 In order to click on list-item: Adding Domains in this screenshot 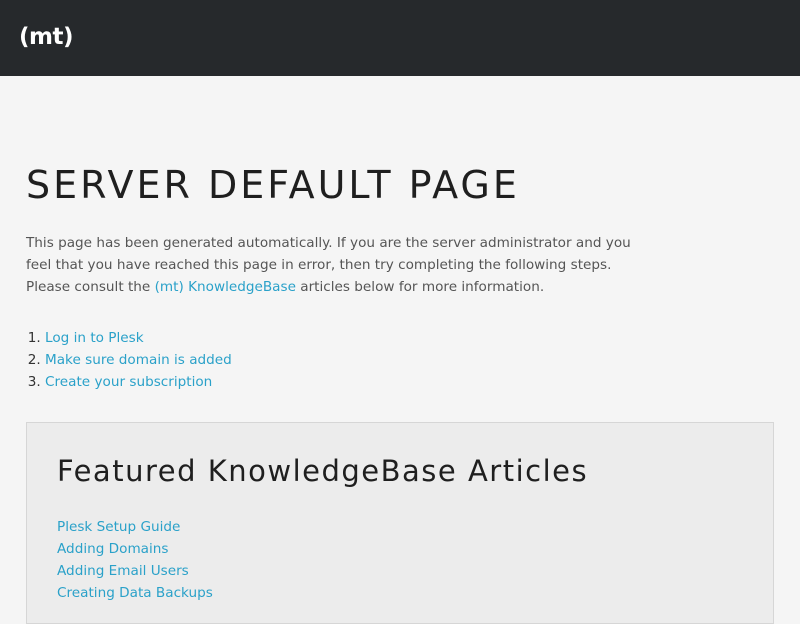, I will do `click(135, 549)`.